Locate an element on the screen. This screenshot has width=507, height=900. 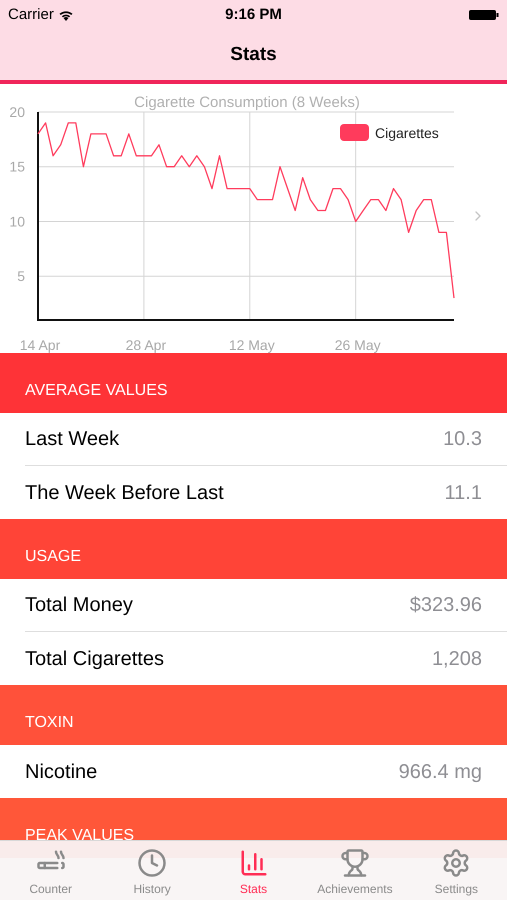
section-title: TOXIN is located at coordinates (49, 723).